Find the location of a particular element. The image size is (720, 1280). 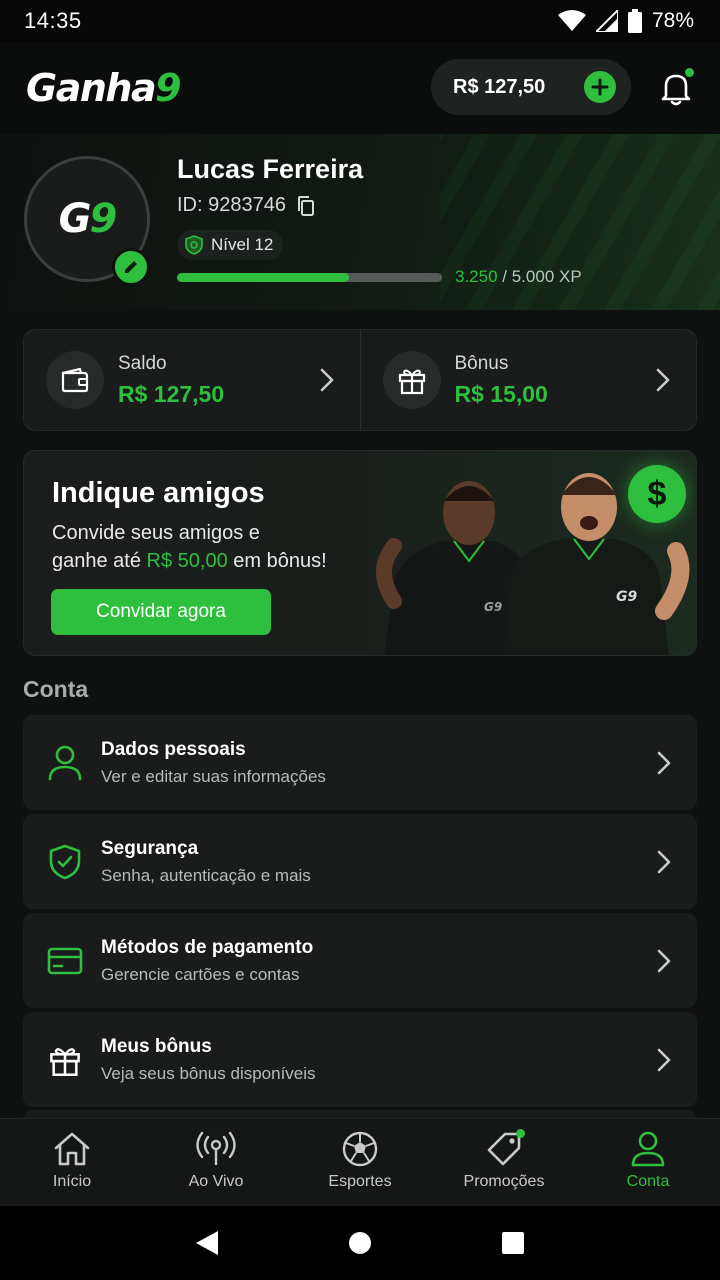

notifications-button is located at coordinates (676, 88).